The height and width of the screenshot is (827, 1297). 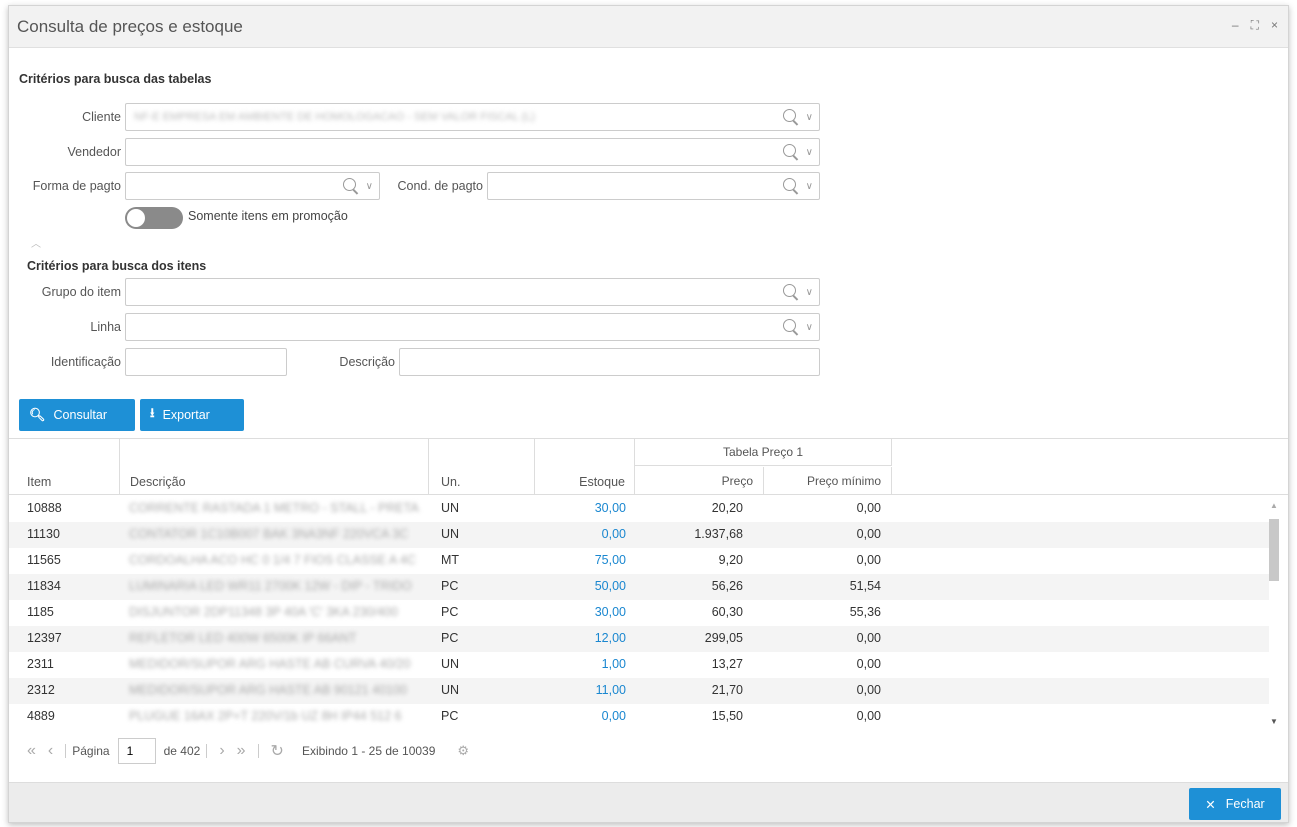 I want to click on vertical-scrollbar: ▲ ▼, so click(x=1274, y=612).